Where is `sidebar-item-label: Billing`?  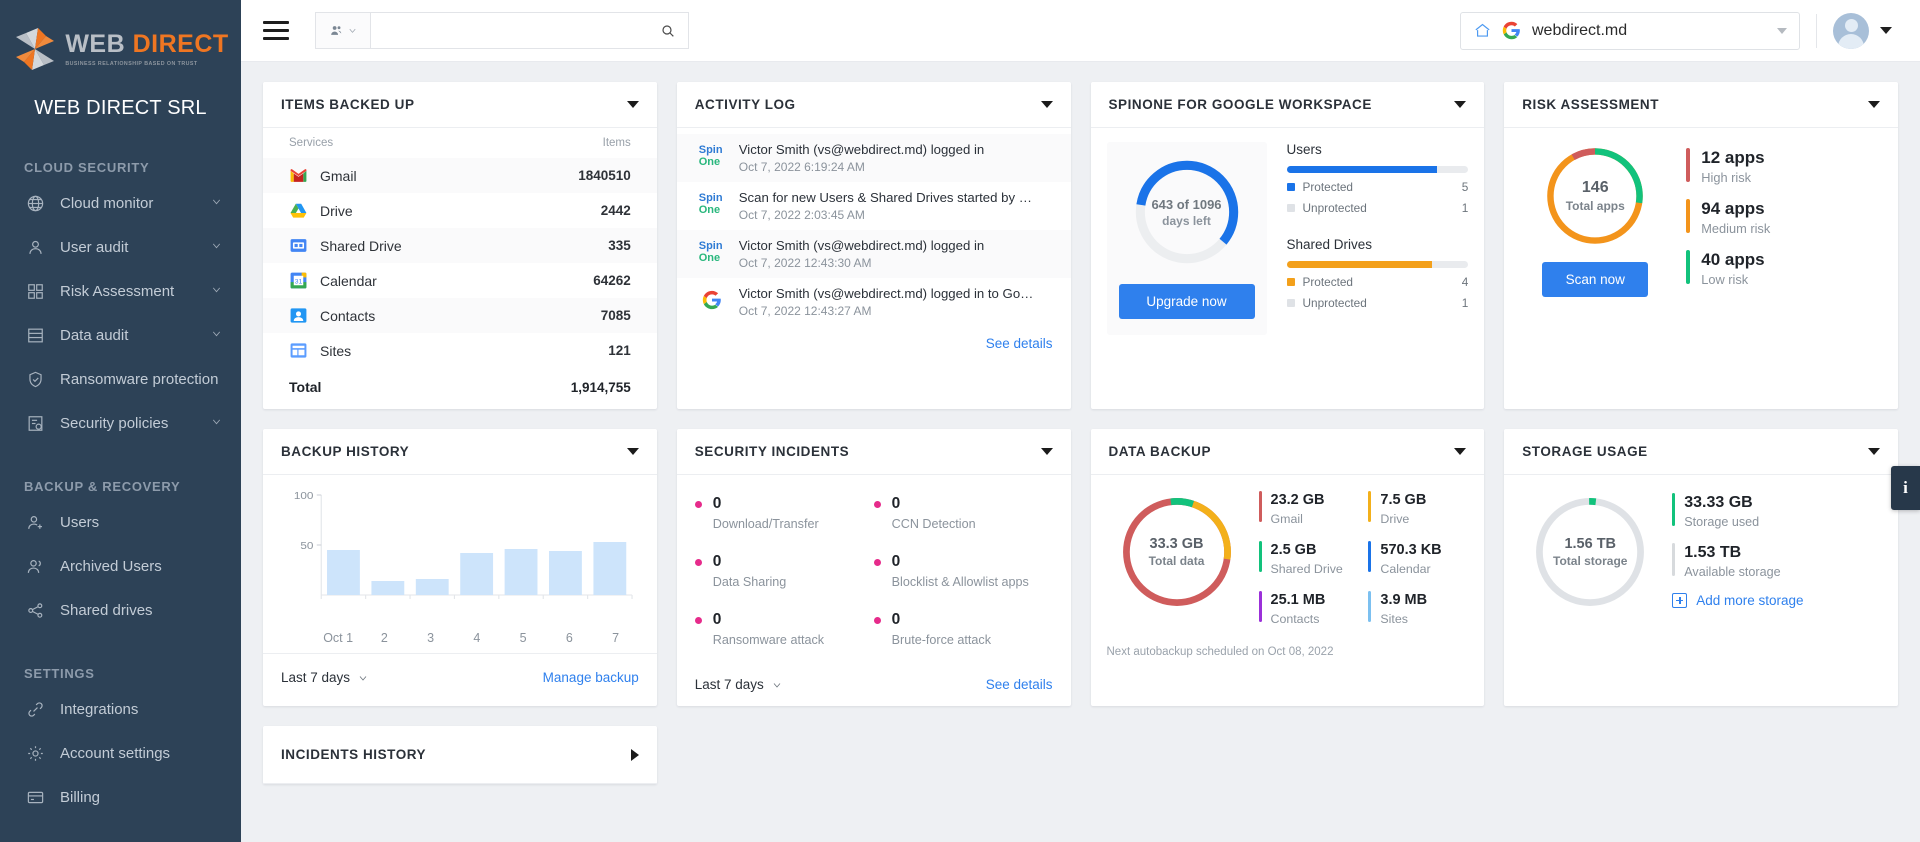
sidebar-item-label: Billing is located at coordinates (80, 797).